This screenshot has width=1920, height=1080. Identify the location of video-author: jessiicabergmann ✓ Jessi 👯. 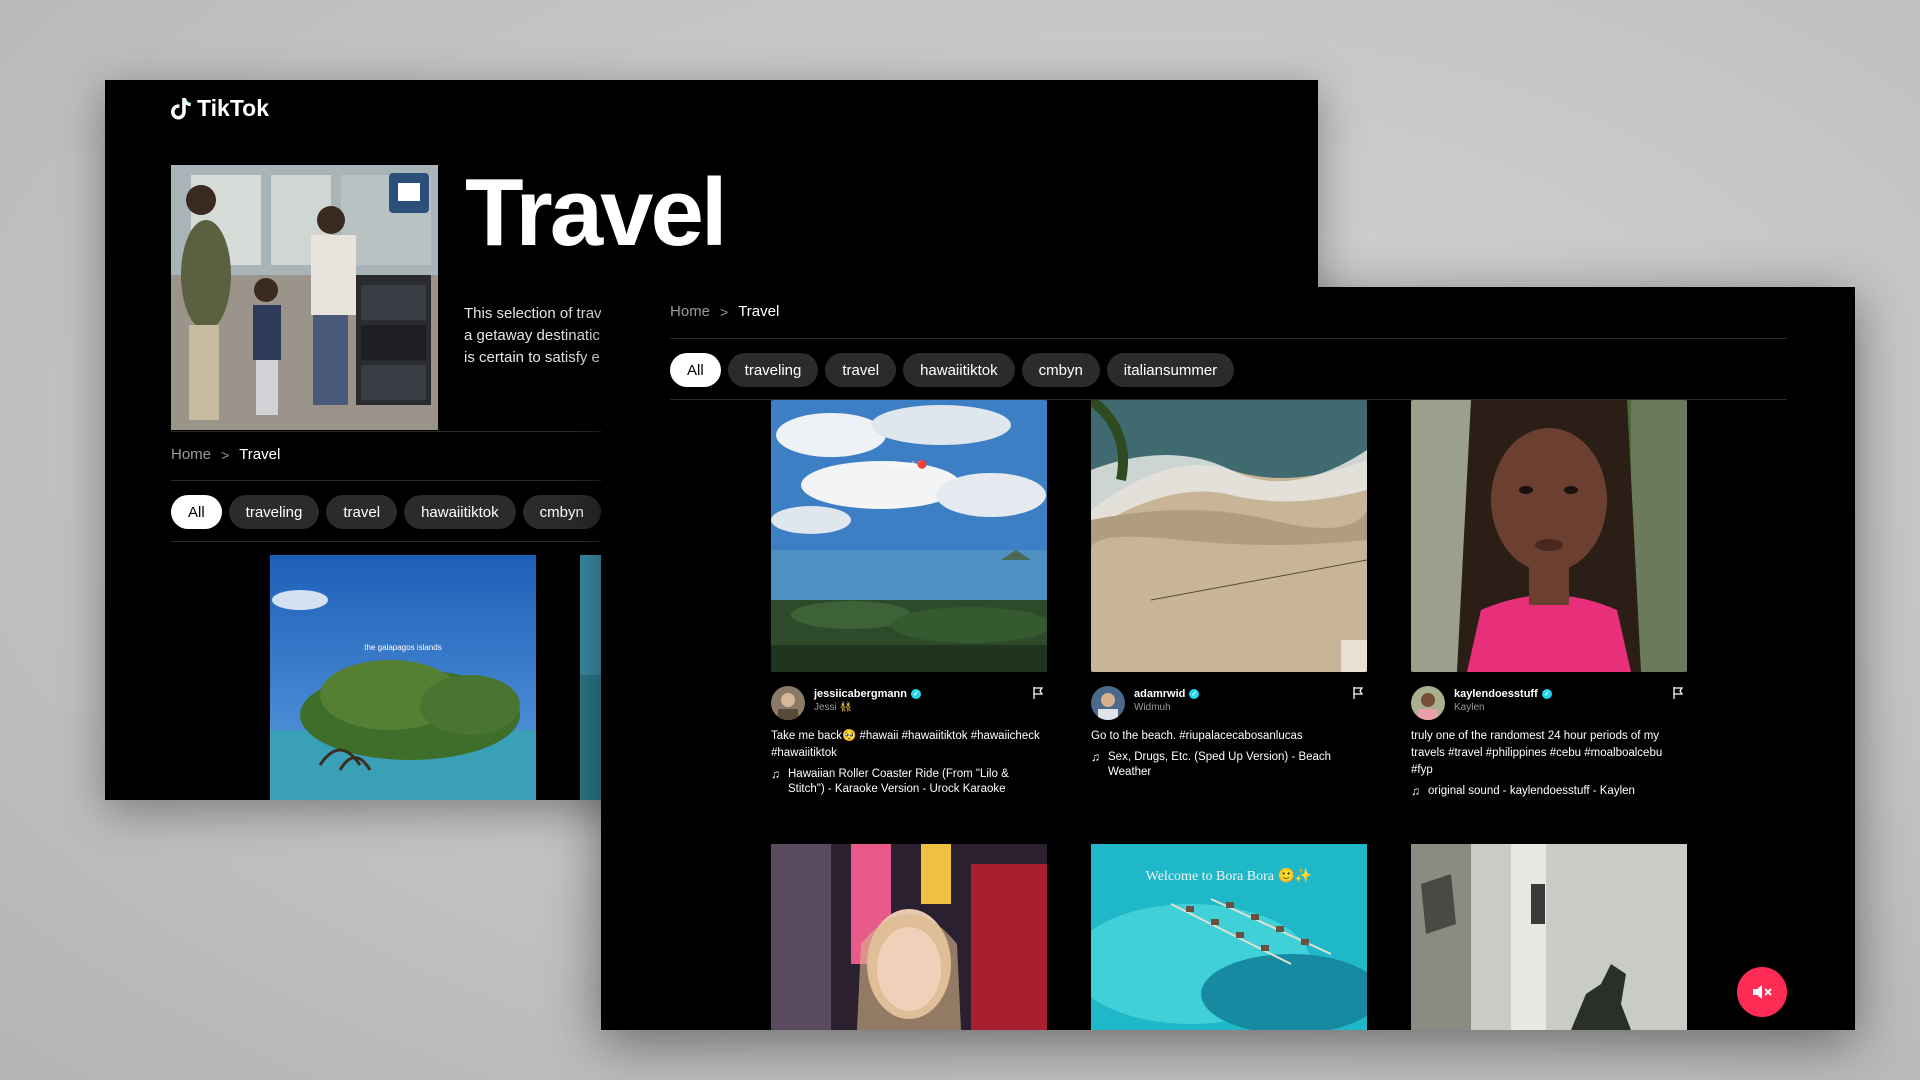
(909, 703).